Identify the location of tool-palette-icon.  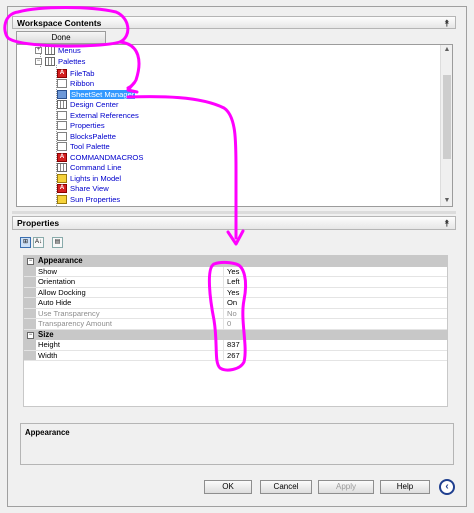
(62, 147).